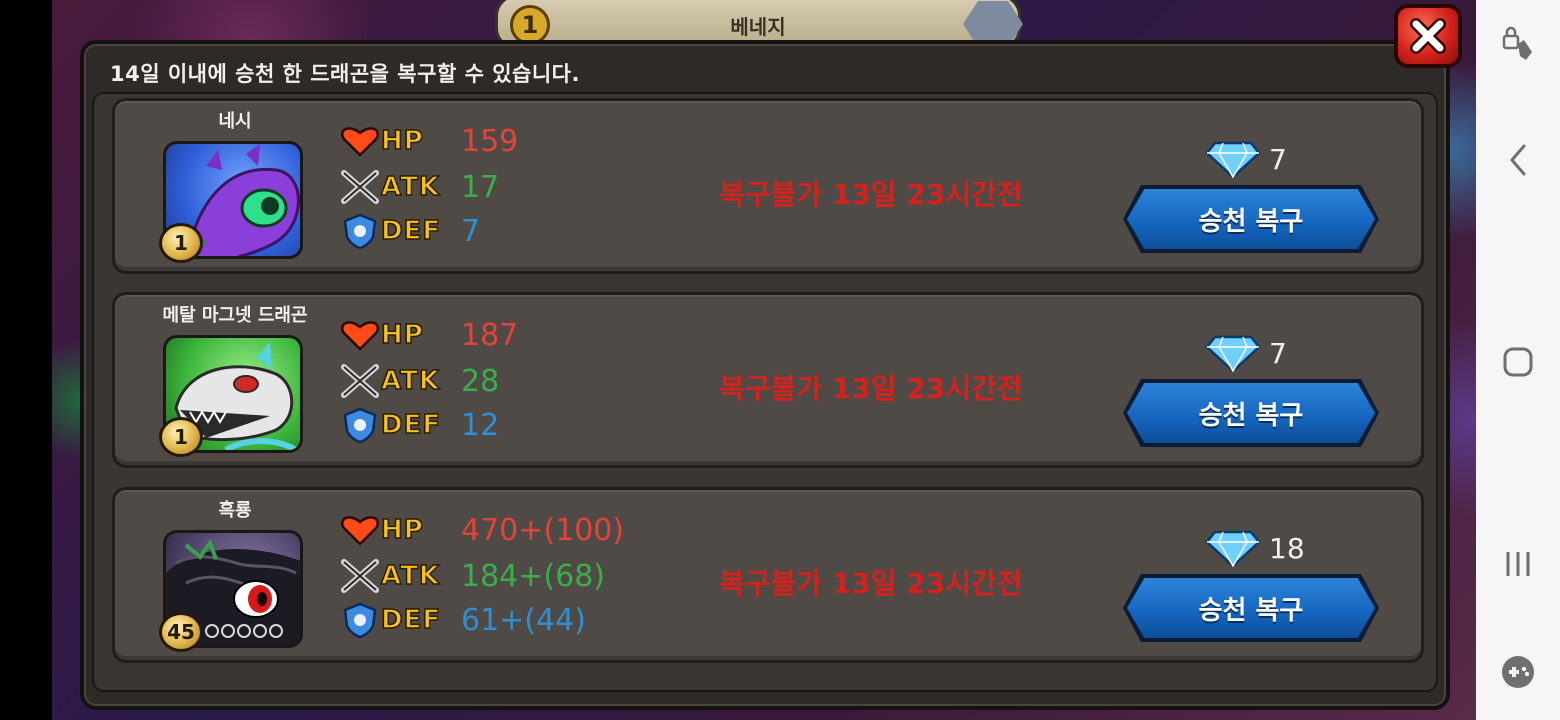  What do you see at coordinates (1518, 160) in the screenshot?
I see `back-icon` at bounding box center [1518, 160].